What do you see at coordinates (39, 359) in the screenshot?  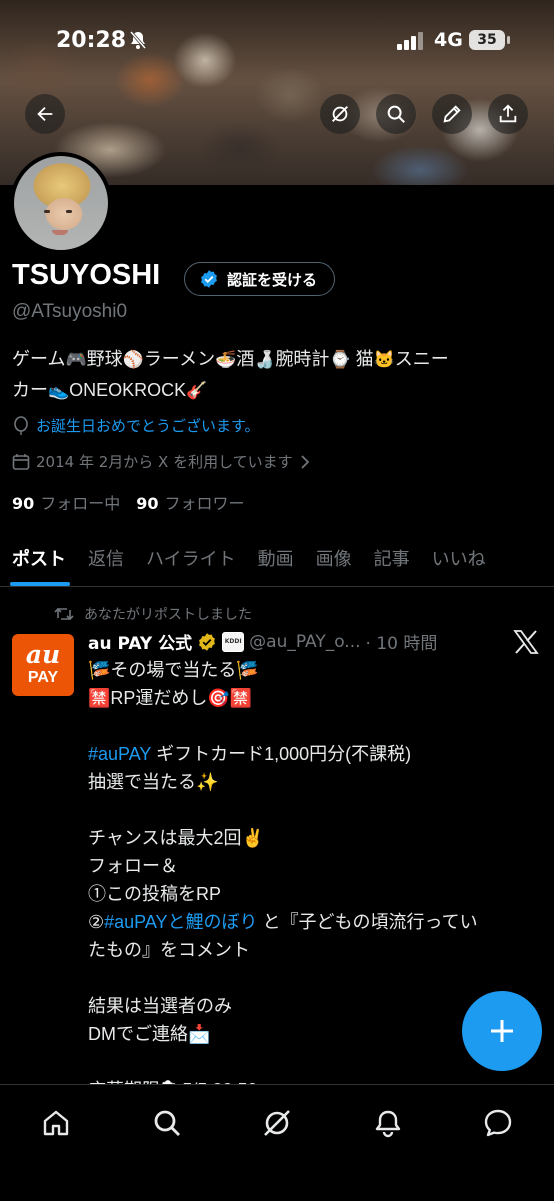 I see `bio-text: ゲーム` at bounding box center [39, 359].